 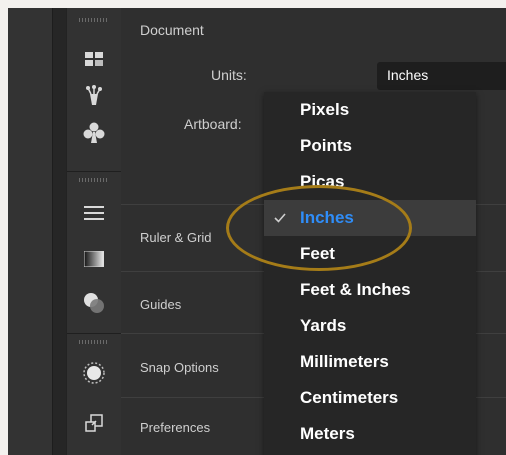 I want to click on tool-panel, so click(x=94, y=231).